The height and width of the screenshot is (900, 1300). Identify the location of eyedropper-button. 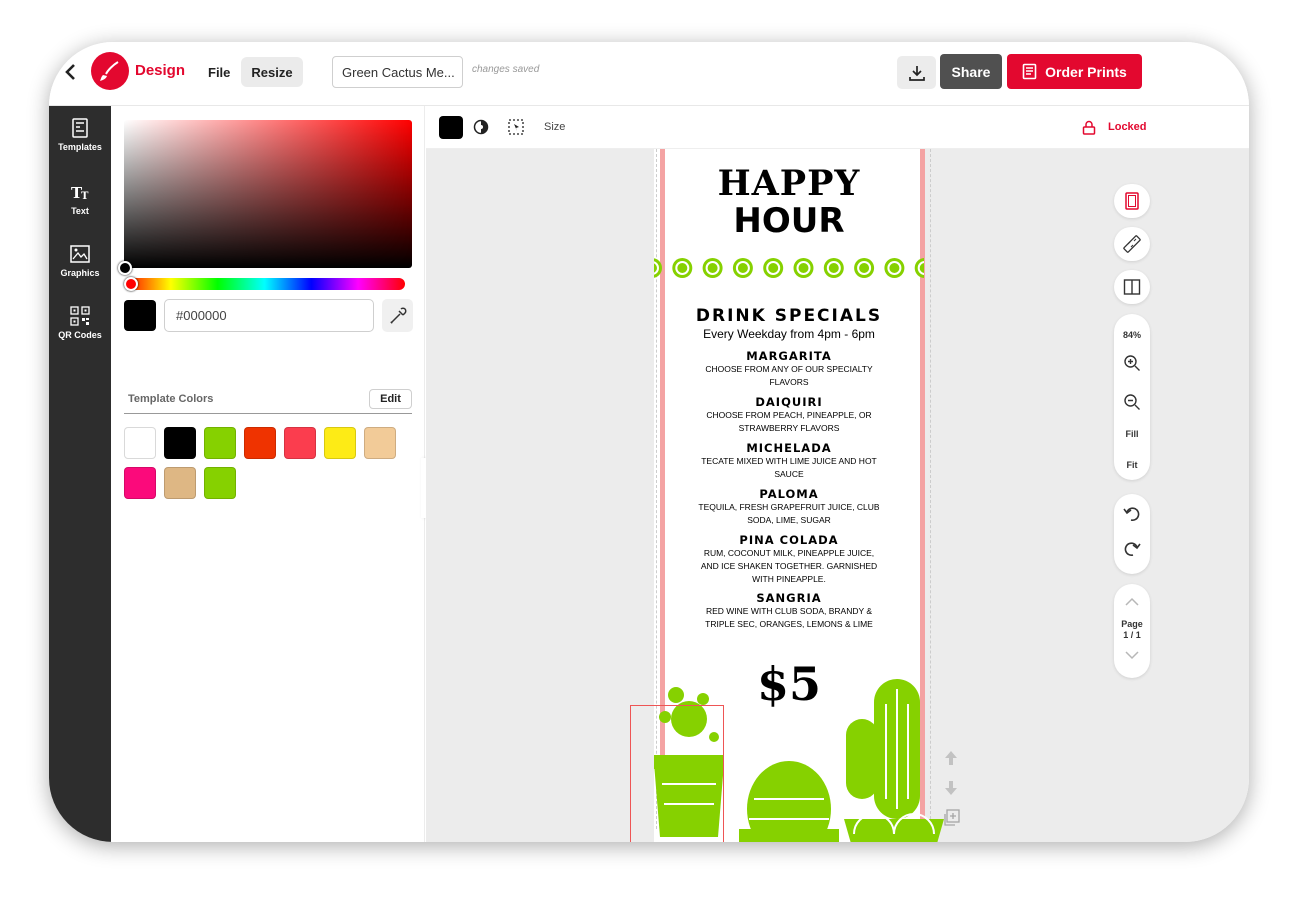
(397, 315).